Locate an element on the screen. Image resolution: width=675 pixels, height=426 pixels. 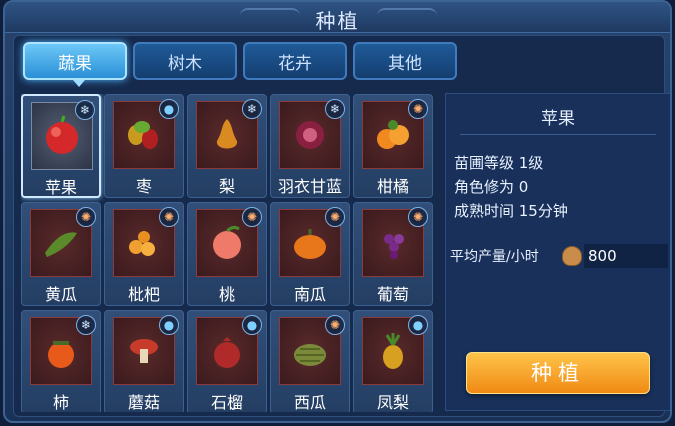
item-name: 梨 is located at coordinates (226, 186).